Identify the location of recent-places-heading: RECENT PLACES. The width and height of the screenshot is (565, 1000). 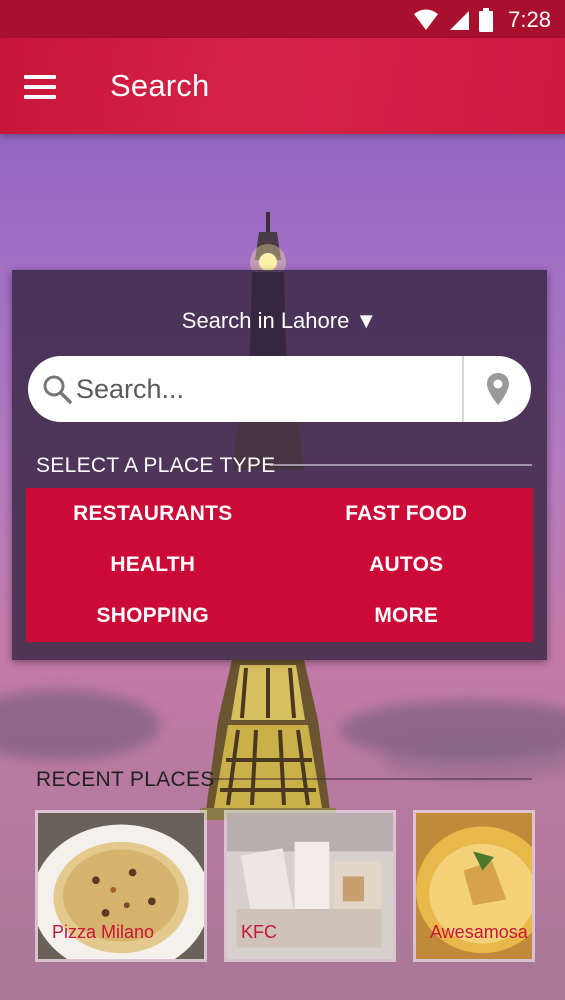
(125, 779).